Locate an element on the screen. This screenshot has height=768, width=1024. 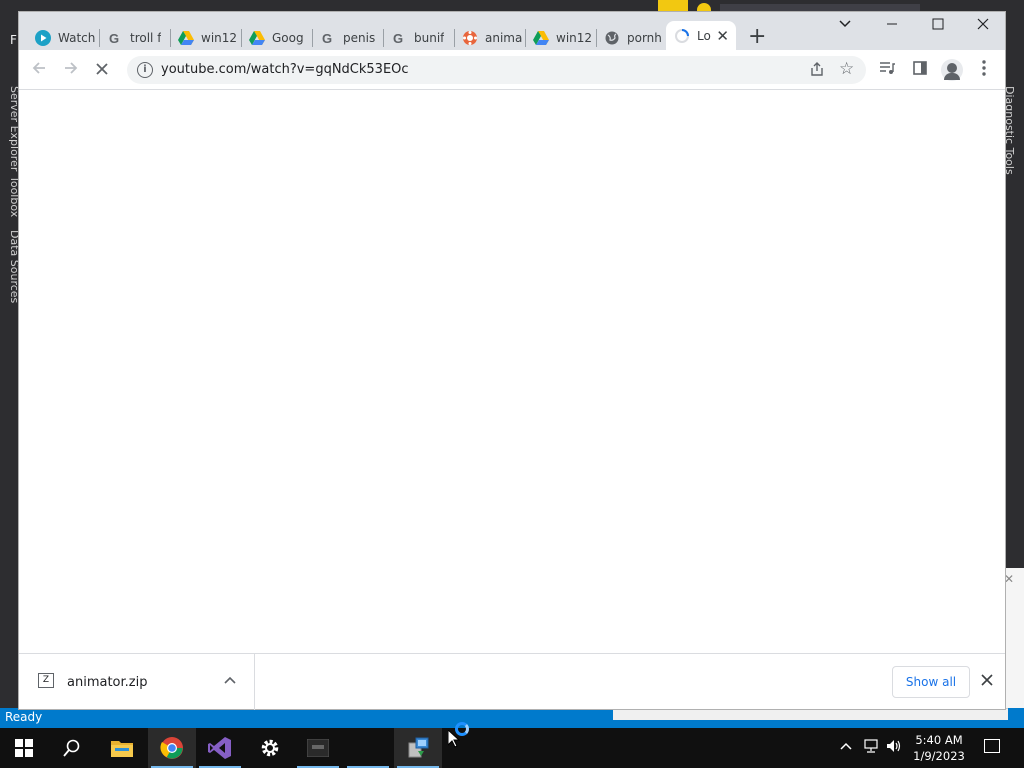
new-tab-button: + is located at coordinates (757, 36).